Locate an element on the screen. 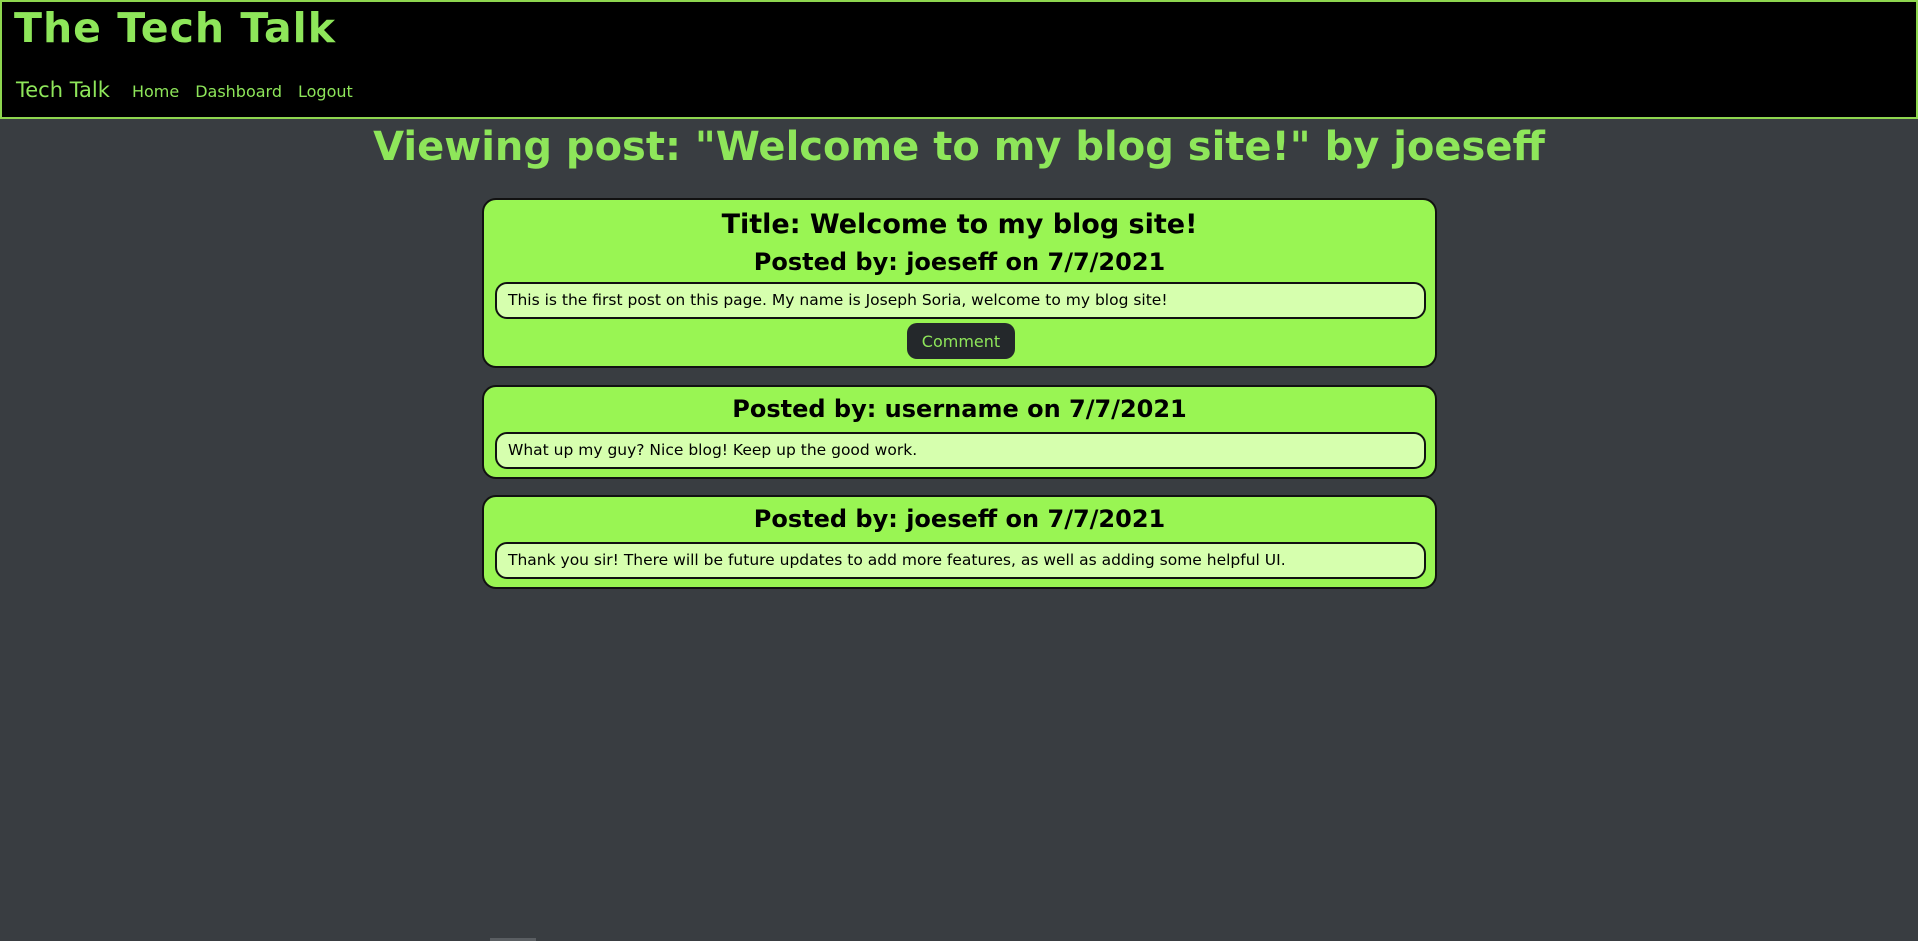 The width and height of the screenshot is (1918, 941). nav-link-dashboard: Dashboard is located at coordinates (238, 91).